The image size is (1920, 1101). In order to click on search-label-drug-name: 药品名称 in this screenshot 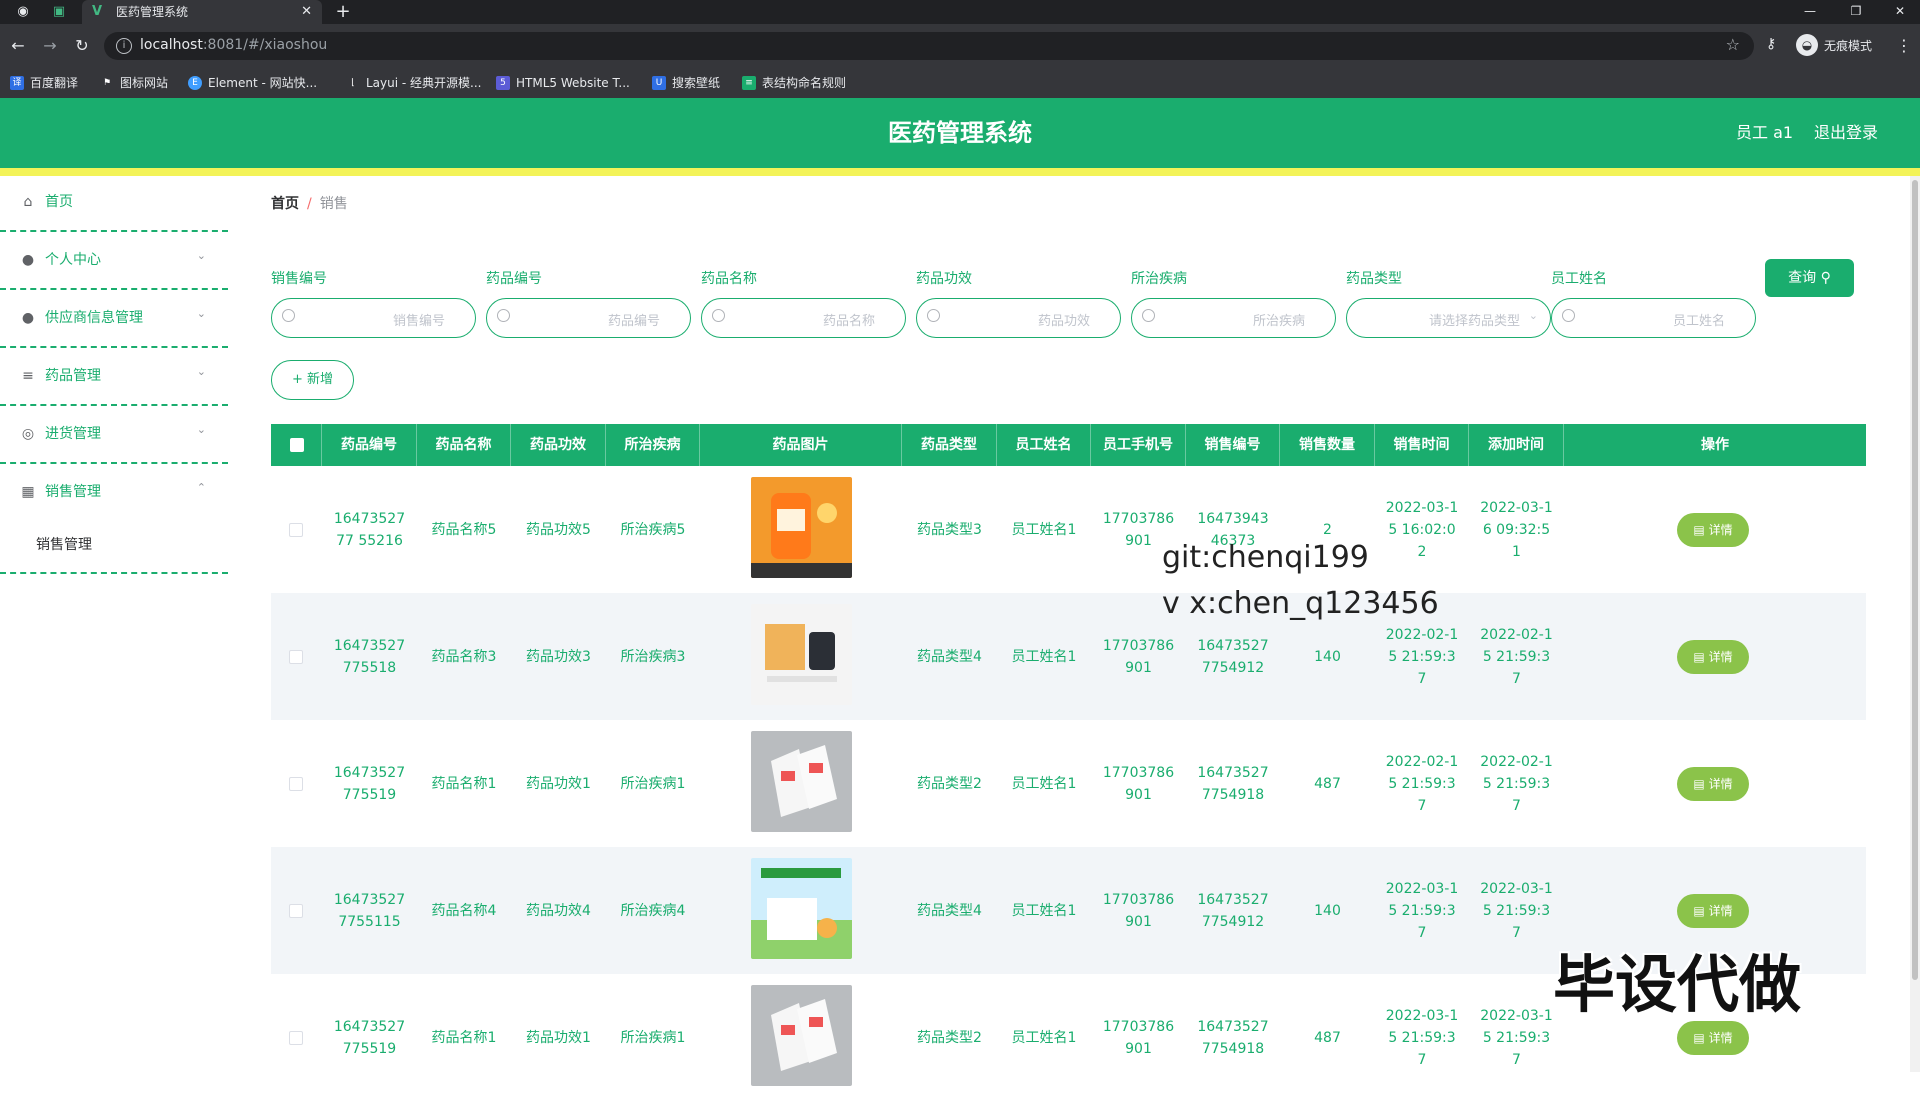, I will do `click(729, 279)`.